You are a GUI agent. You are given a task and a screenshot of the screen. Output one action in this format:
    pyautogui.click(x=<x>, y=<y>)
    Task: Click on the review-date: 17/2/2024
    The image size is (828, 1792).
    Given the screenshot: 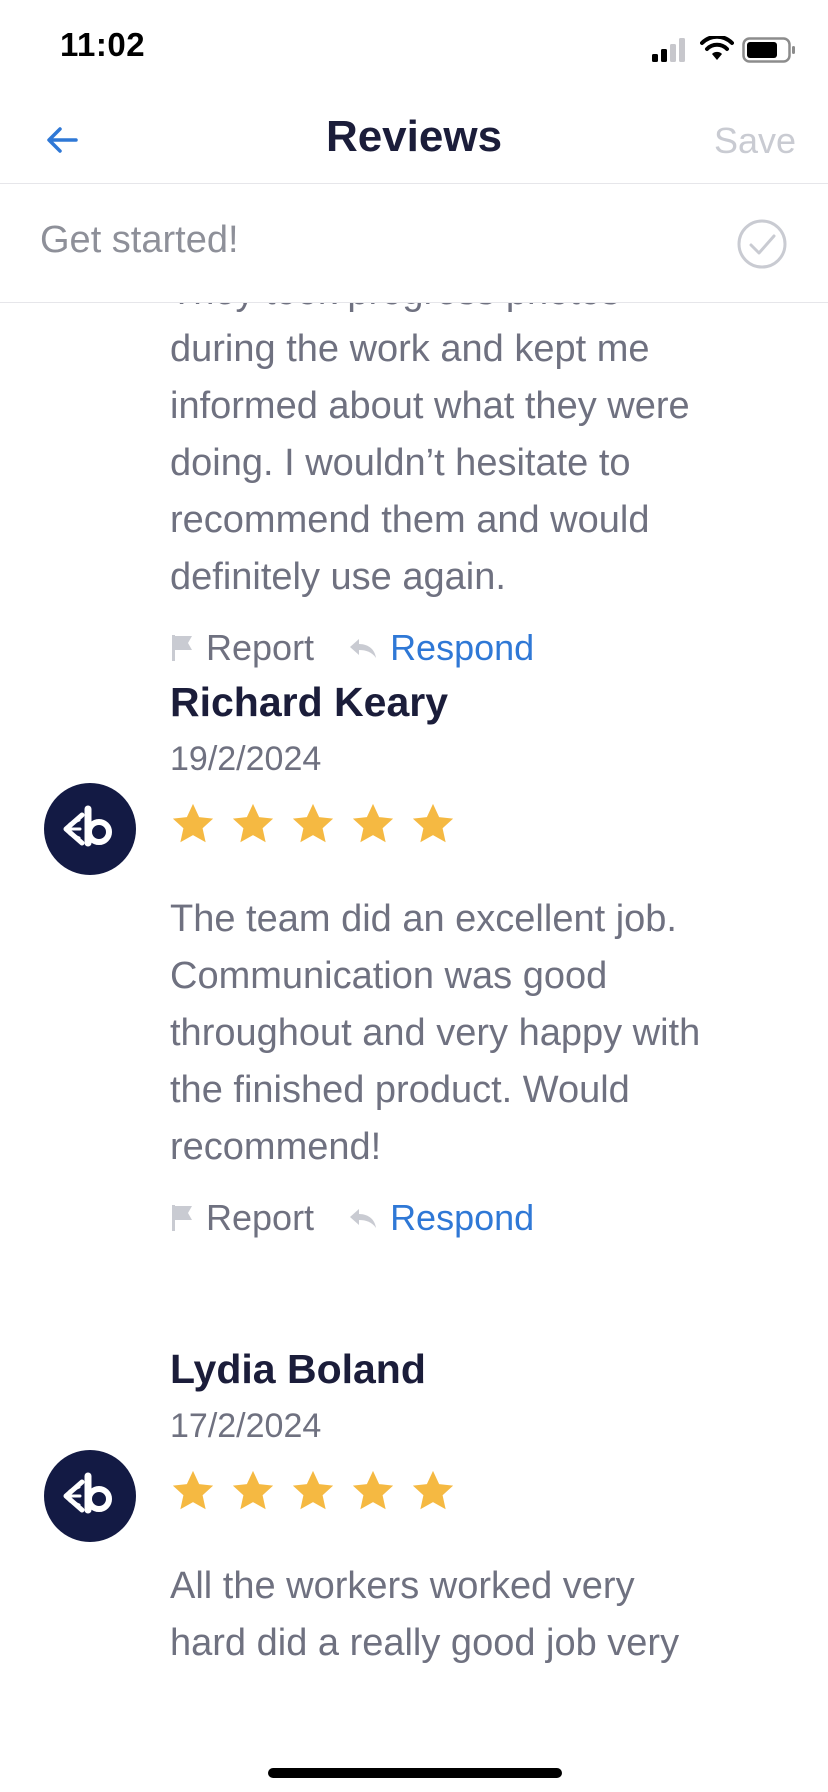 What is the action you would take?
    pyautogui.click(x=246, y=1426)
    